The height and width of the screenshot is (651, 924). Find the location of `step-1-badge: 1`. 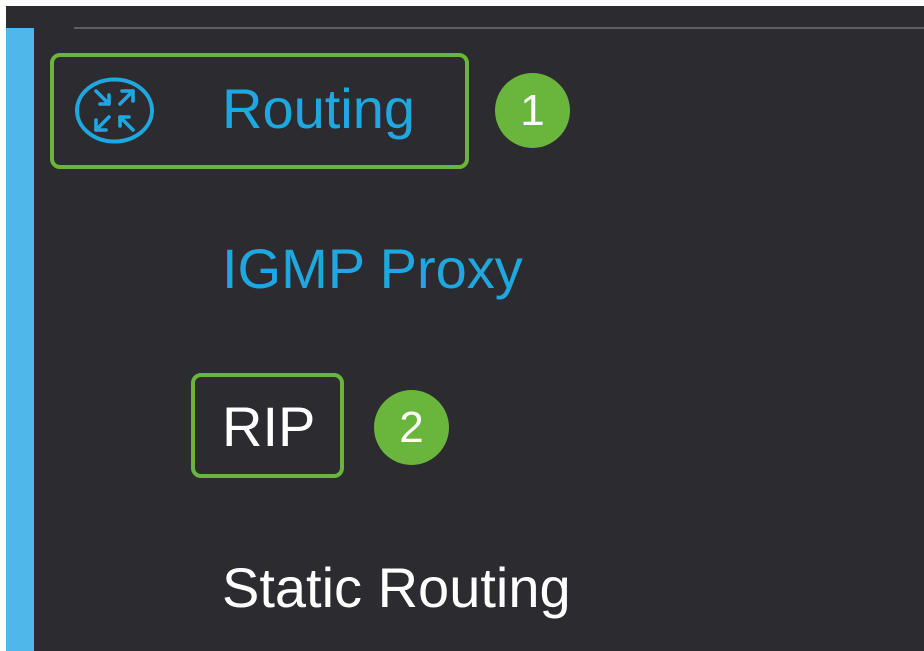

step-1-badge: 1 is located at coordinates (532, 110).